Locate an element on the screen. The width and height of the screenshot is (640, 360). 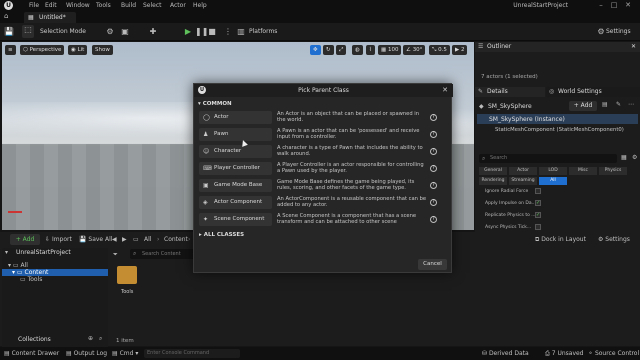
folder-tools-icon is located at coordinates (127, 275).